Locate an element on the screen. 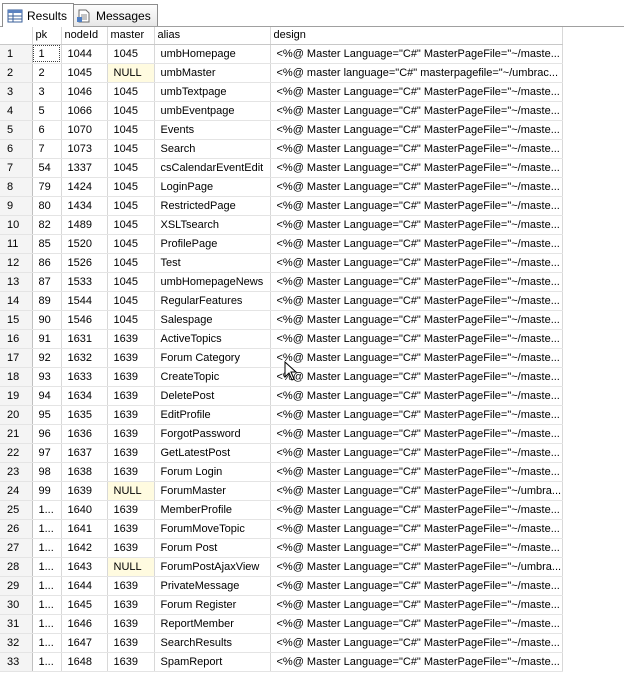 Image resolution: width=624 pixels, height=678 pixels. cell-nodeid: 1533 is located at coordinates (84, 282).